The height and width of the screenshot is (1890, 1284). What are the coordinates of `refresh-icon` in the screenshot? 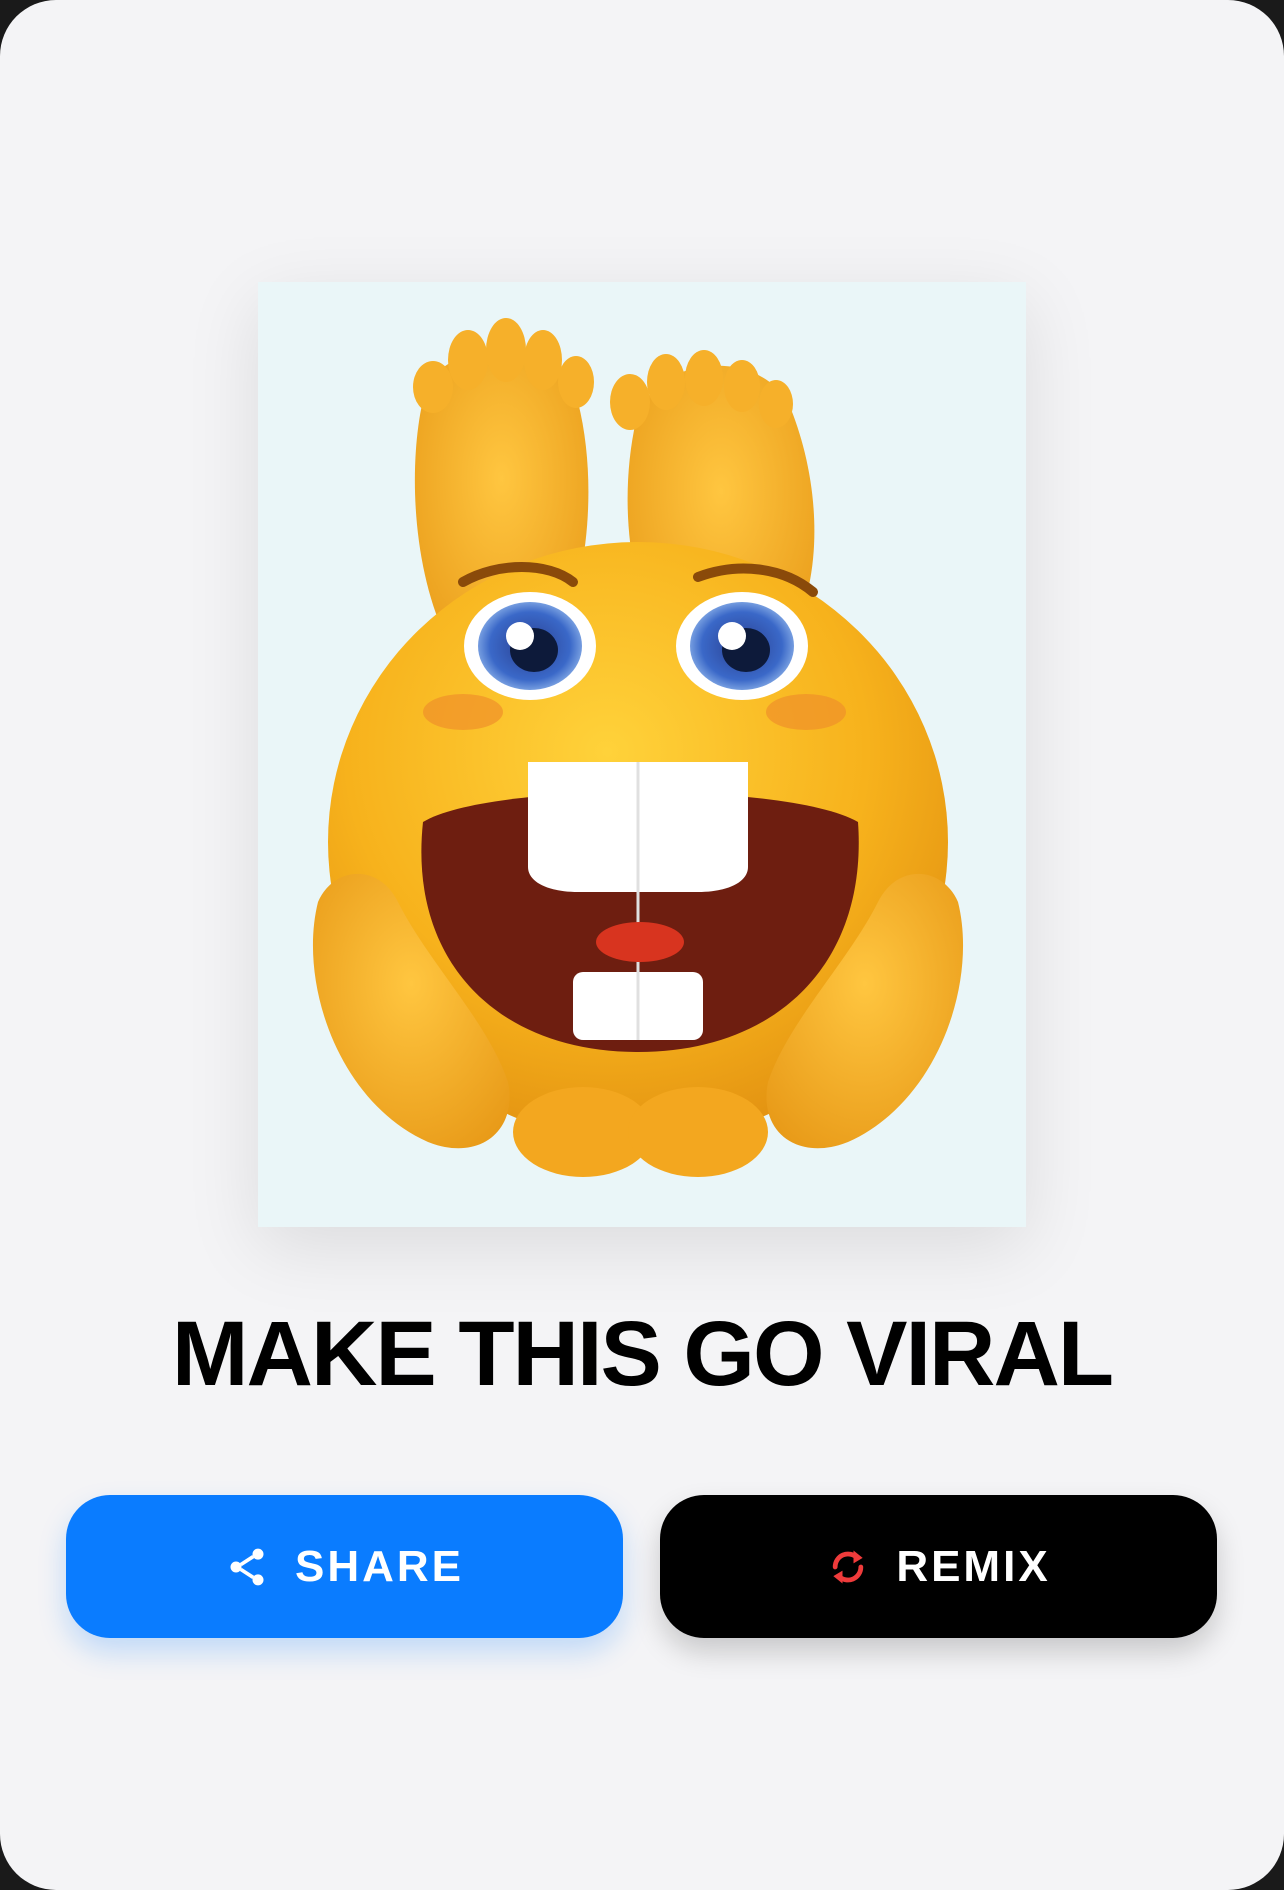 It's located at (848, 1567).